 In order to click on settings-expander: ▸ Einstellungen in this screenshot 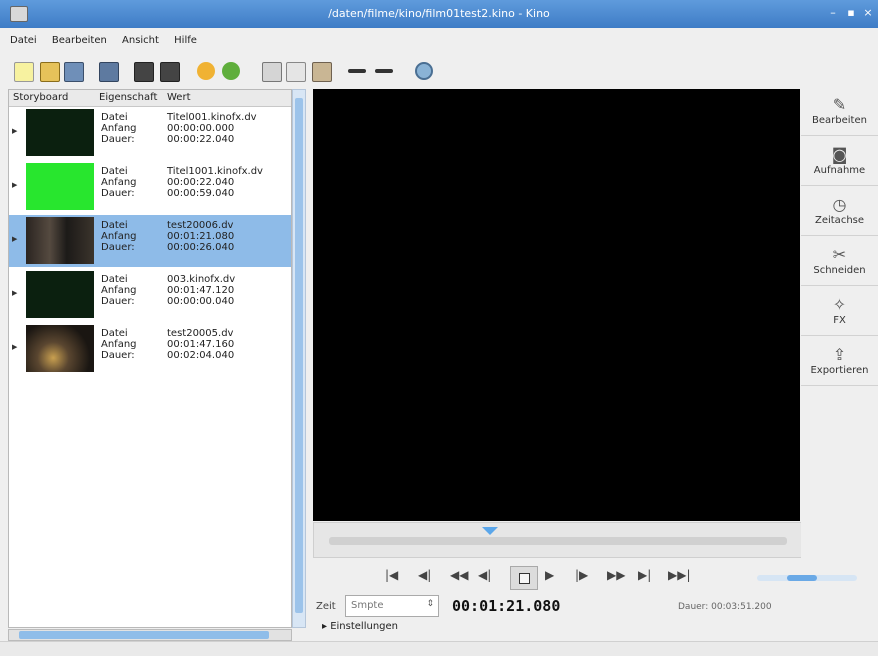, I will do `click(360, 626)`.